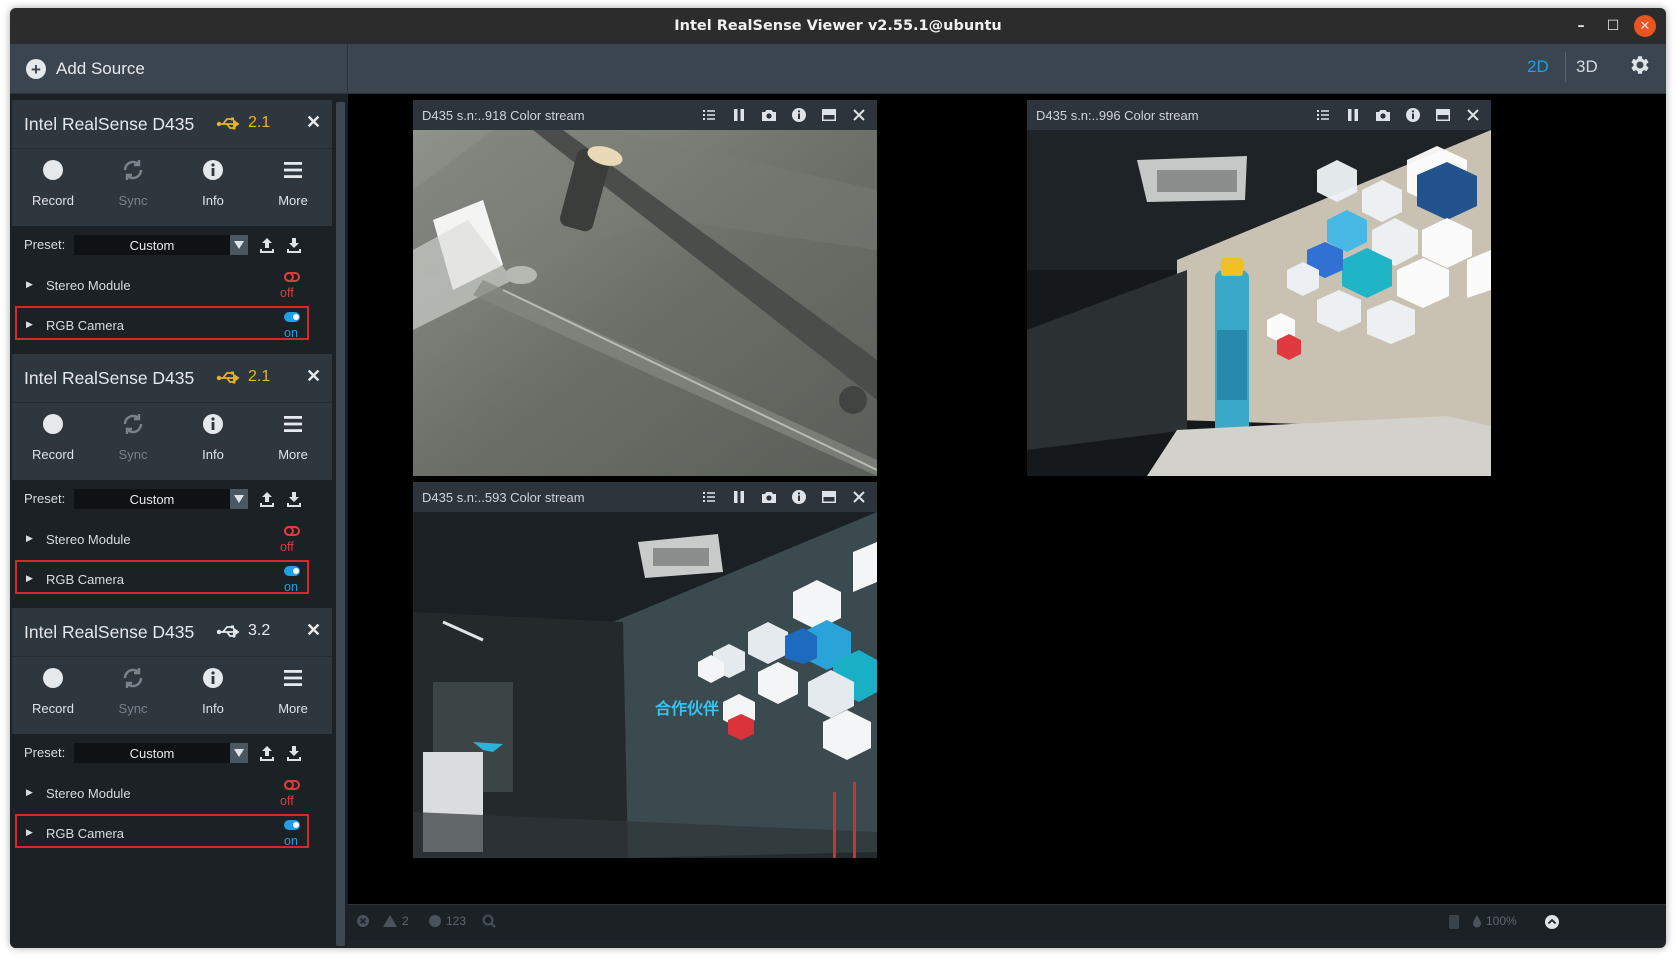  I want to click on warnings-indicator: 2, so click(395, 921).